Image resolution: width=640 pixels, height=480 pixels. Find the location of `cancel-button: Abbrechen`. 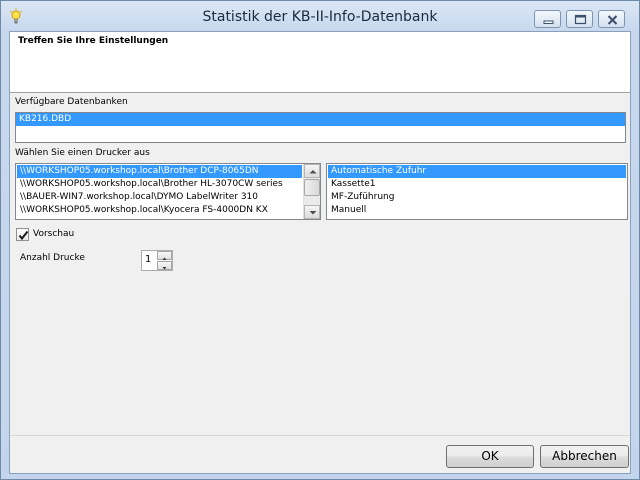

cancel-button: Abbrechen is located at coordinates (584, 456).